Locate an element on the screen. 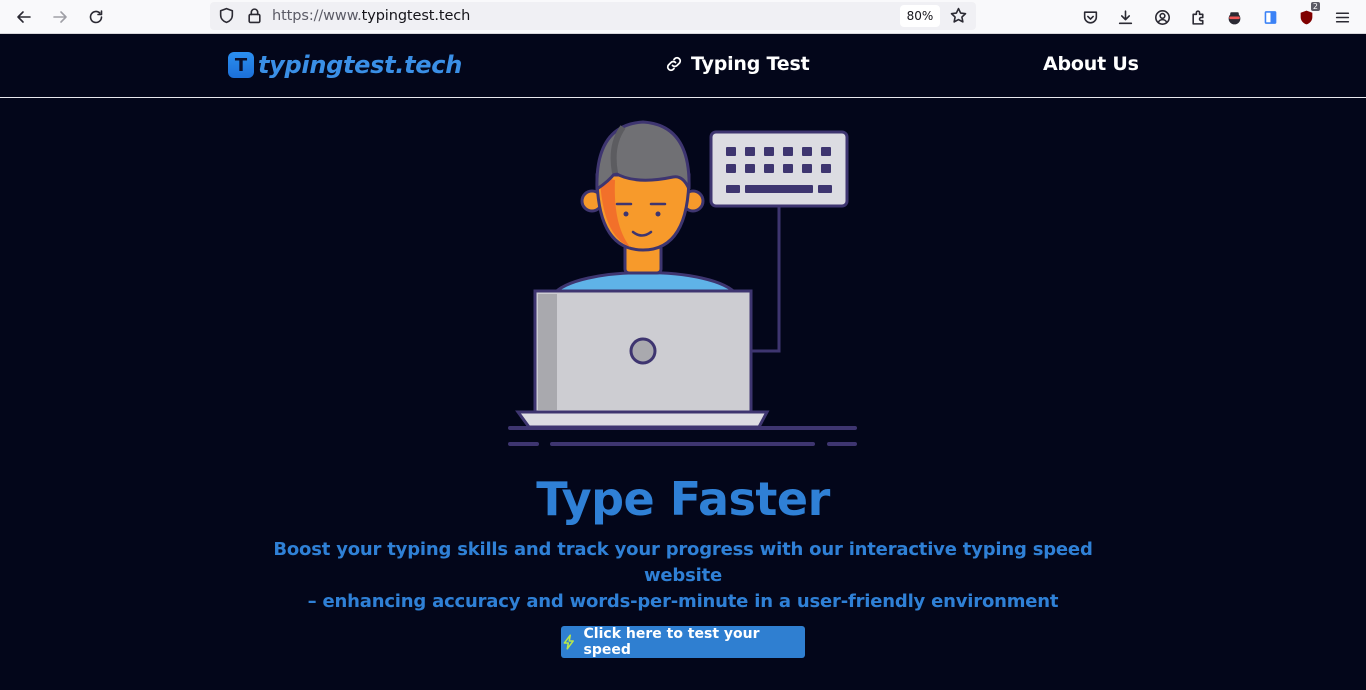 Image resolution: width=1366 pixels, height=690 pixels. download-icon is located at coordinates (1125, 16).